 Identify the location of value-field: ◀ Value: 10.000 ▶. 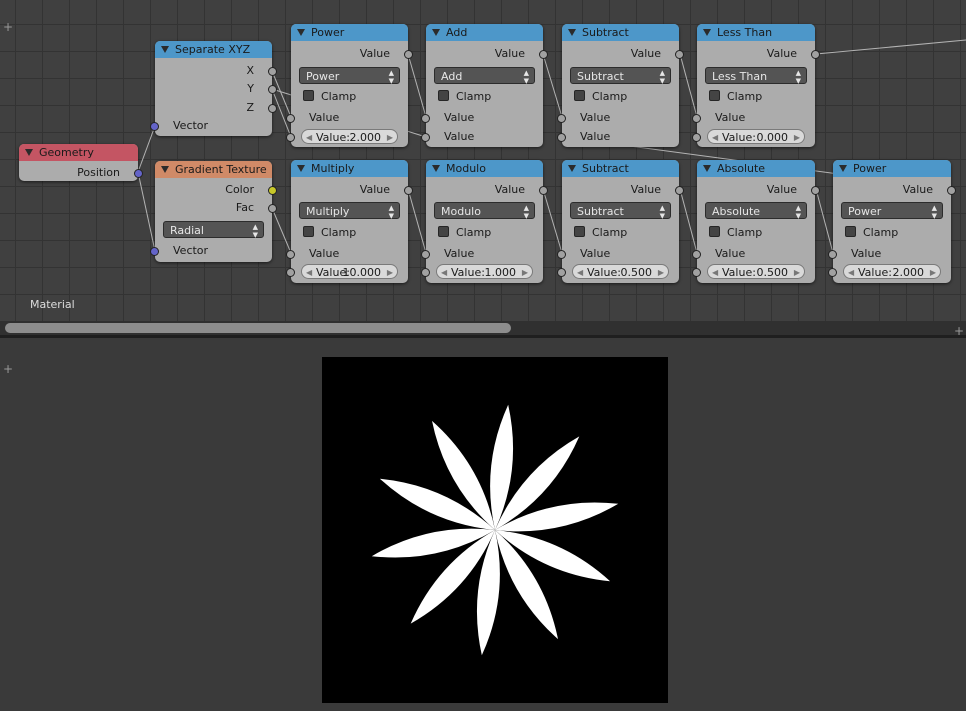
(349, 271).